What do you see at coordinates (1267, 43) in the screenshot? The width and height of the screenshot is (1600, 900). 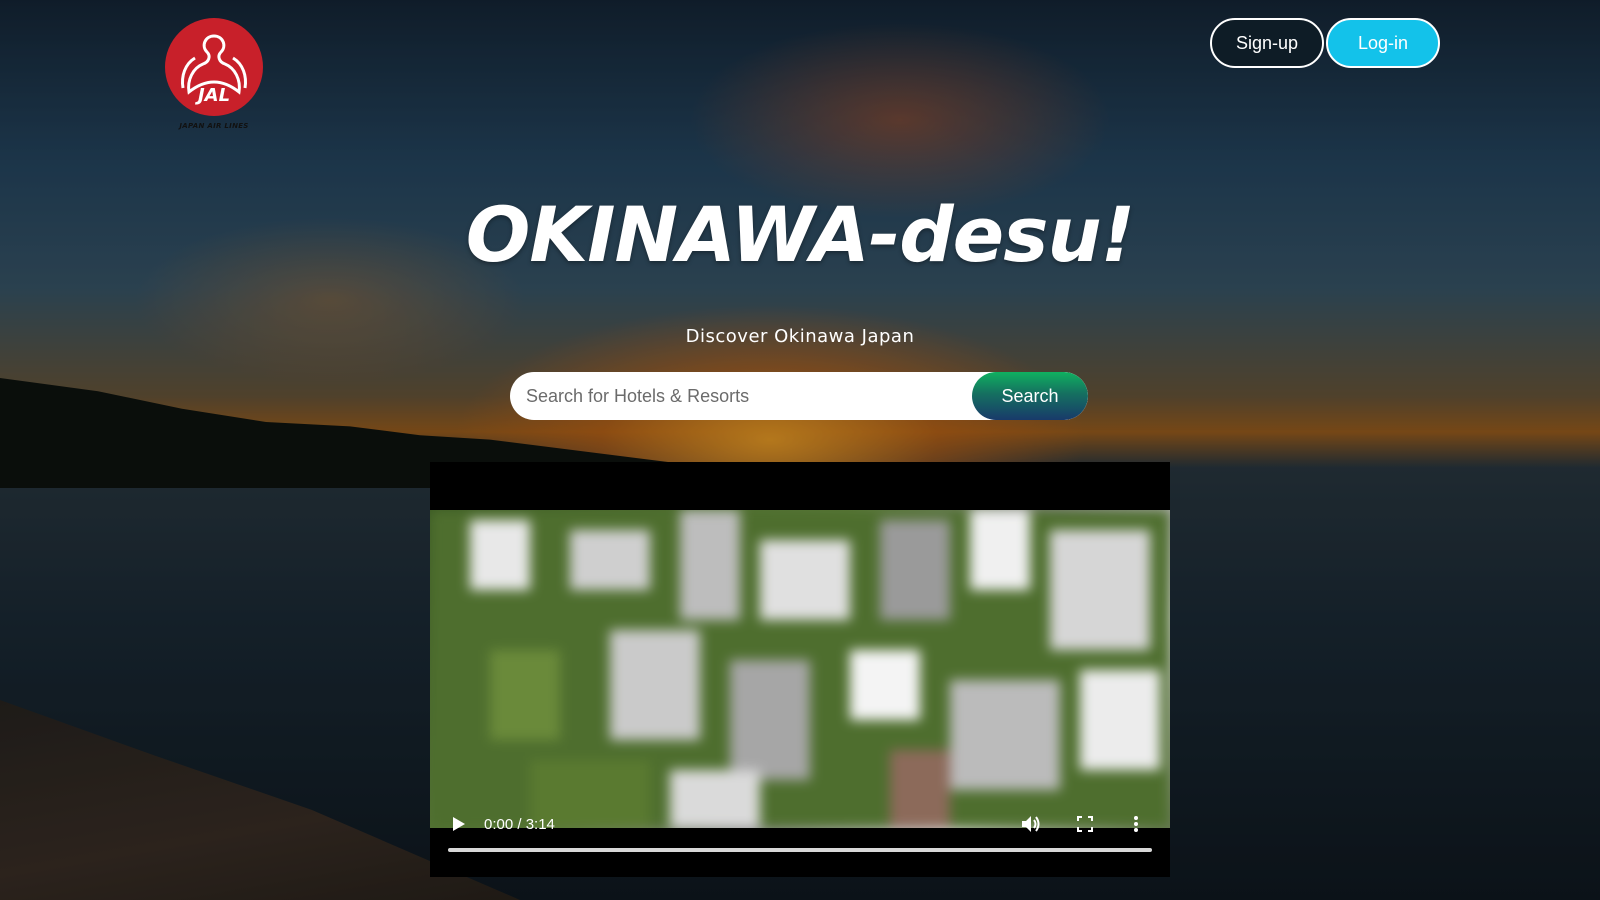 I see `signup-button: Sign-up` at bounding box center [1267, 43].